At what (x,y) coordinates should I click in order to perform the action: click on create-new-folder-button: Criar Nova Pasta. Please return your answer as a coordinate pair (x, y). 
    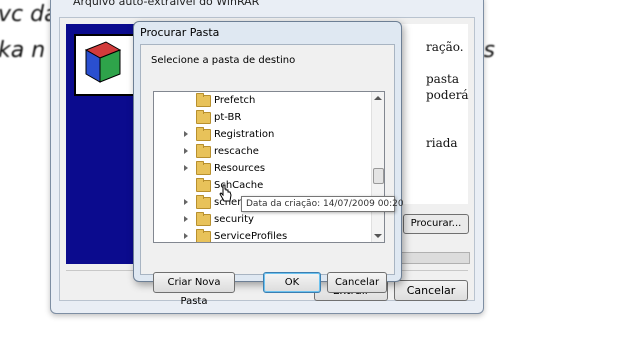
    Looking at the image, I should click on (194, 289).